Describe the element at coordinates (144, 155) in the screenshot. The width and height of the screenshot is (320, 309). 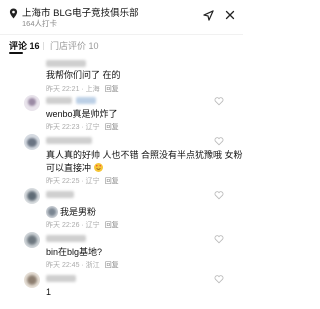
I see `comment-text: 真人真的好帅 人也不错 合照没有半点犹豫哦 女粉` at that location.